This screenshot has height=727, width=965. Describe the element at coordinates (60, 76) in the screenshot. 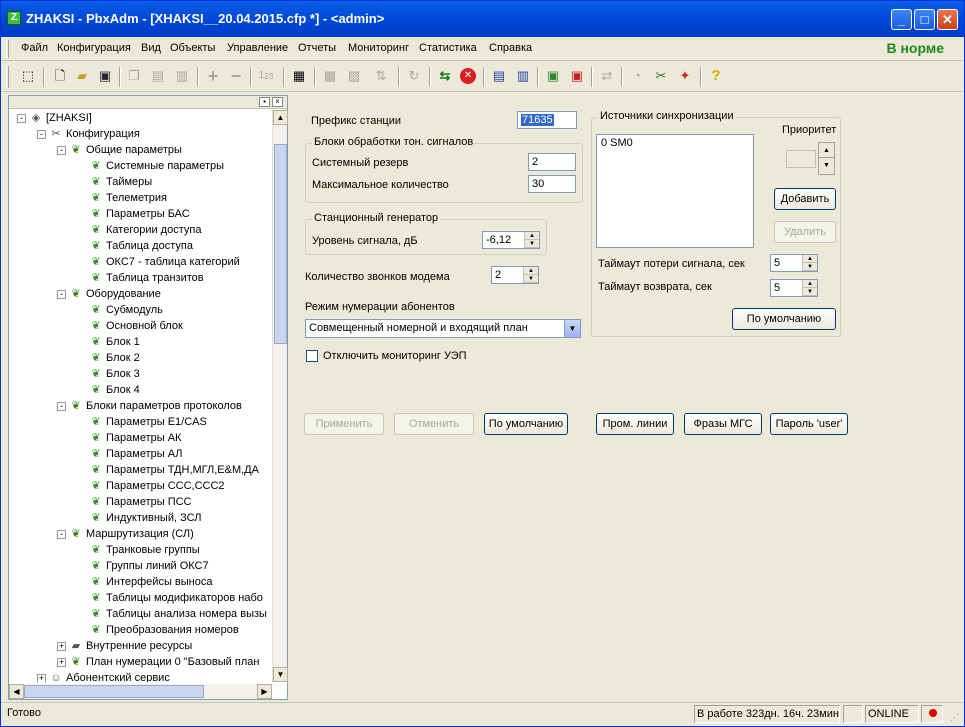

I see `new-doc-icon: 🗋` at that location.